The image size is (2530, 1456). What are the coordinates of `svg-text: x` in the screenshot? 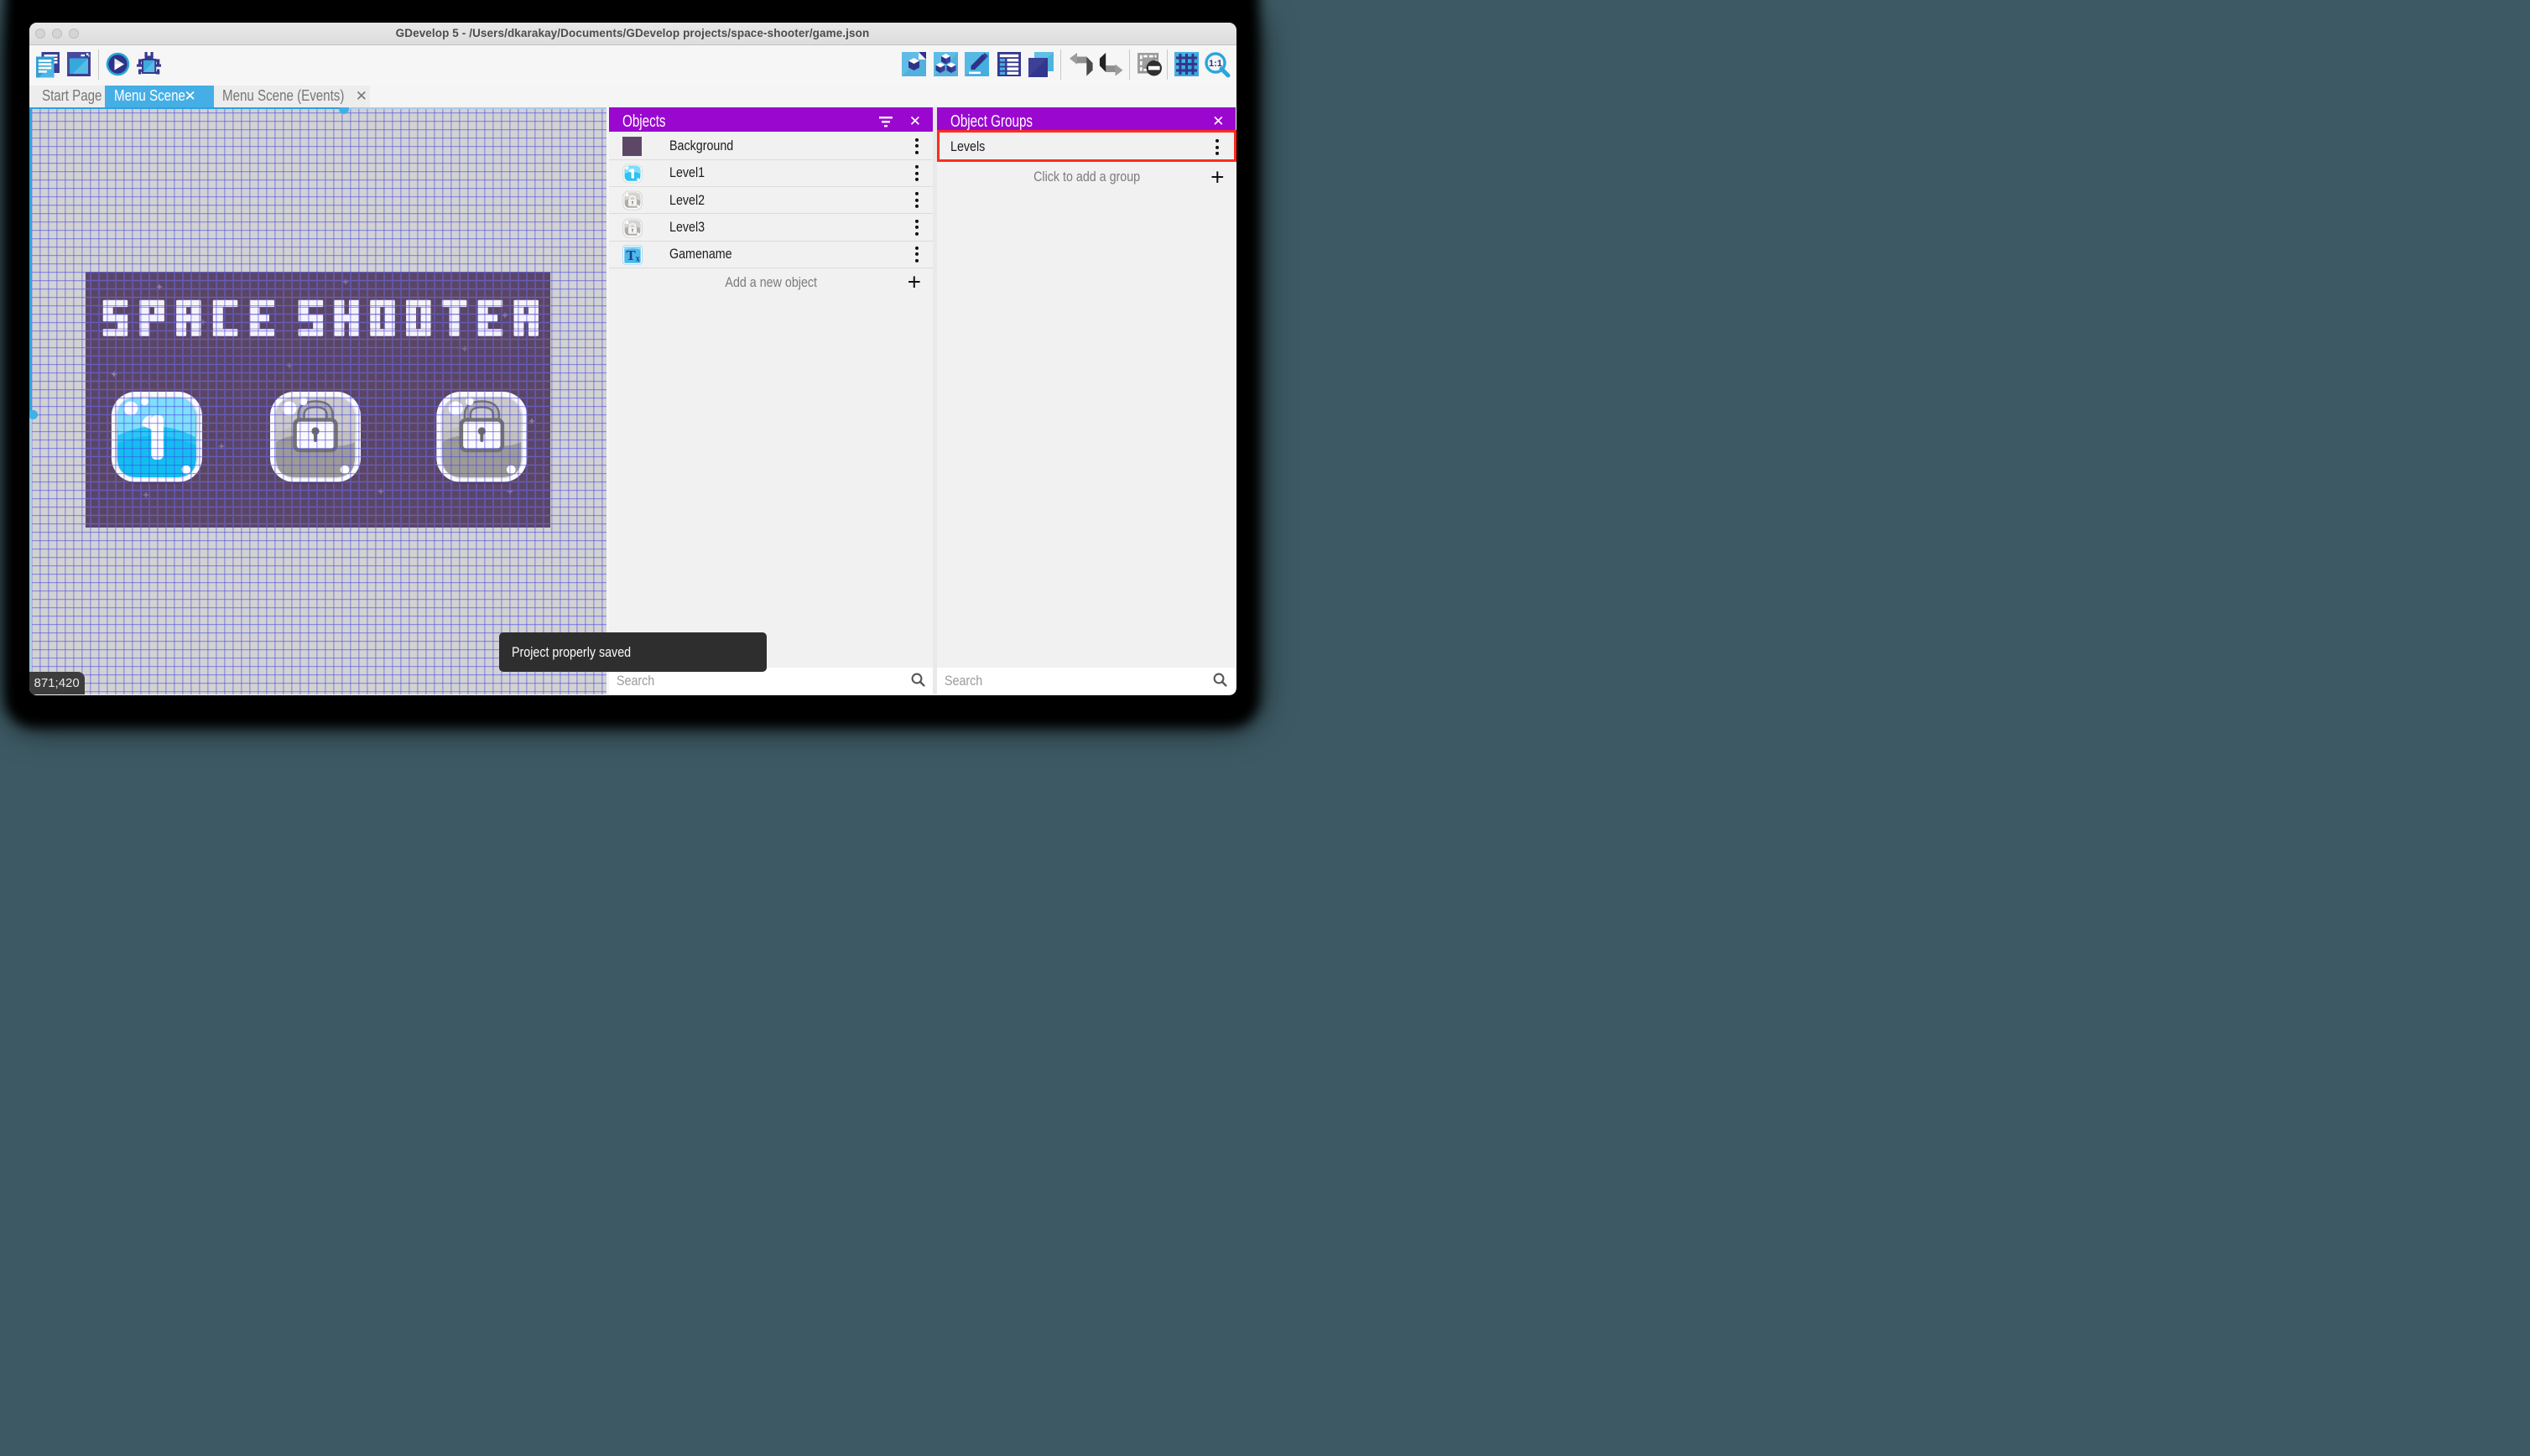 It's located at (637, 258).